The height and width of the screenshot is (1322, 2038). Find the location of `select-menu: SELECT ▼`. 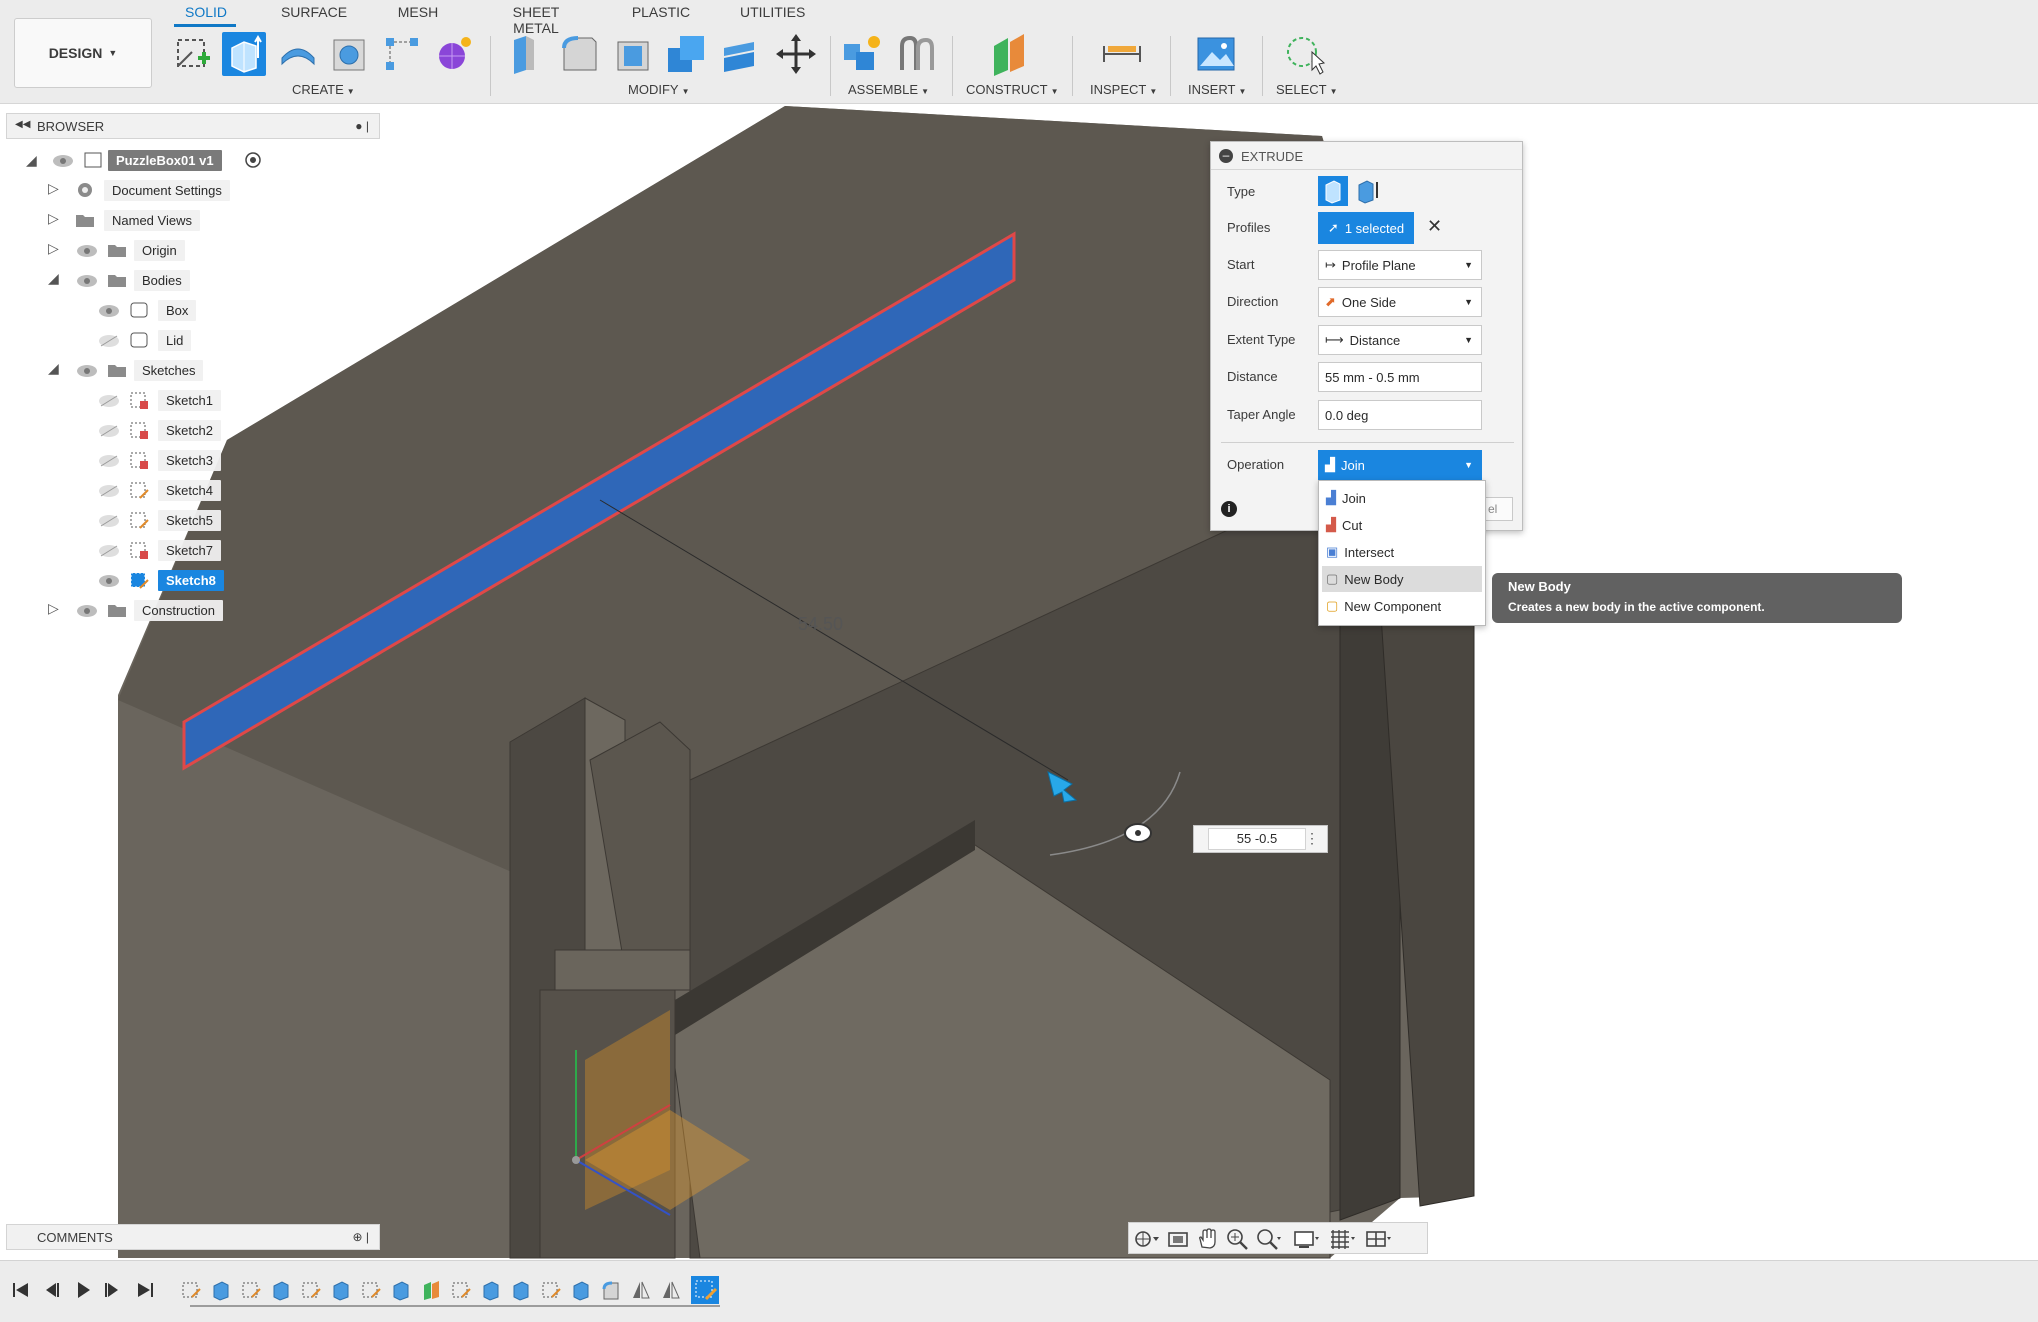

select-menu: SELECT ▼ is located at coordinates (1307, 89).